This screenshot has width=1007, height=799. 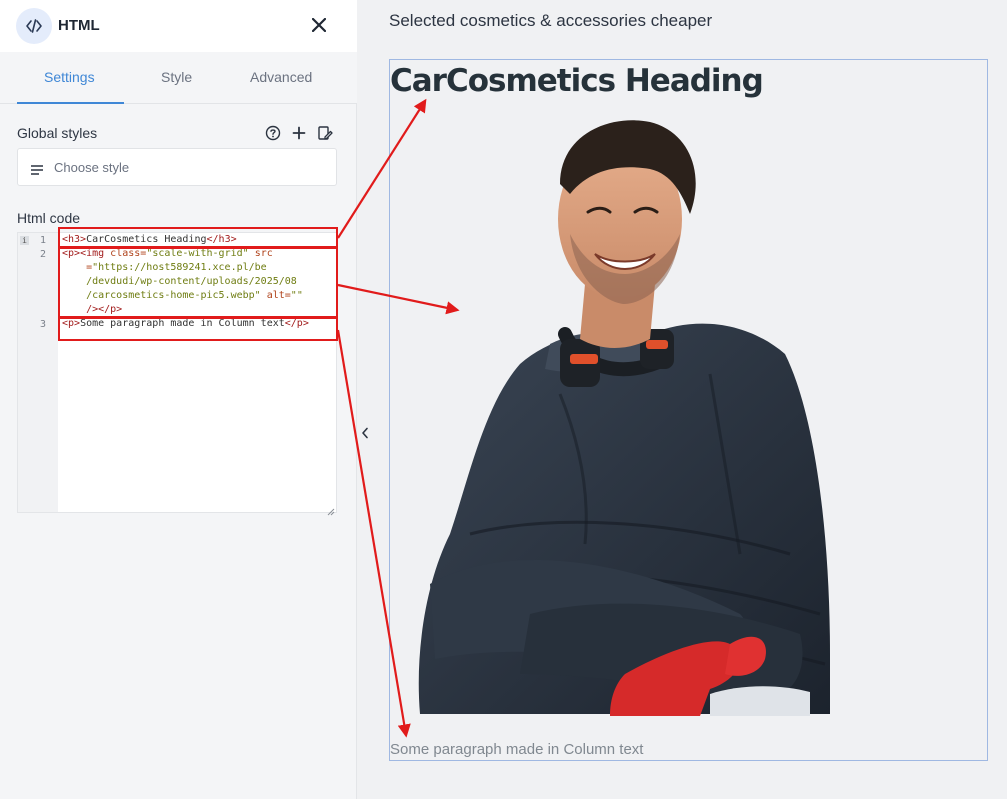 What do you see at coordinates (198, 329) in the screenshot?
I see `annotation-box-paragraph` at bounding box center [198, 329].